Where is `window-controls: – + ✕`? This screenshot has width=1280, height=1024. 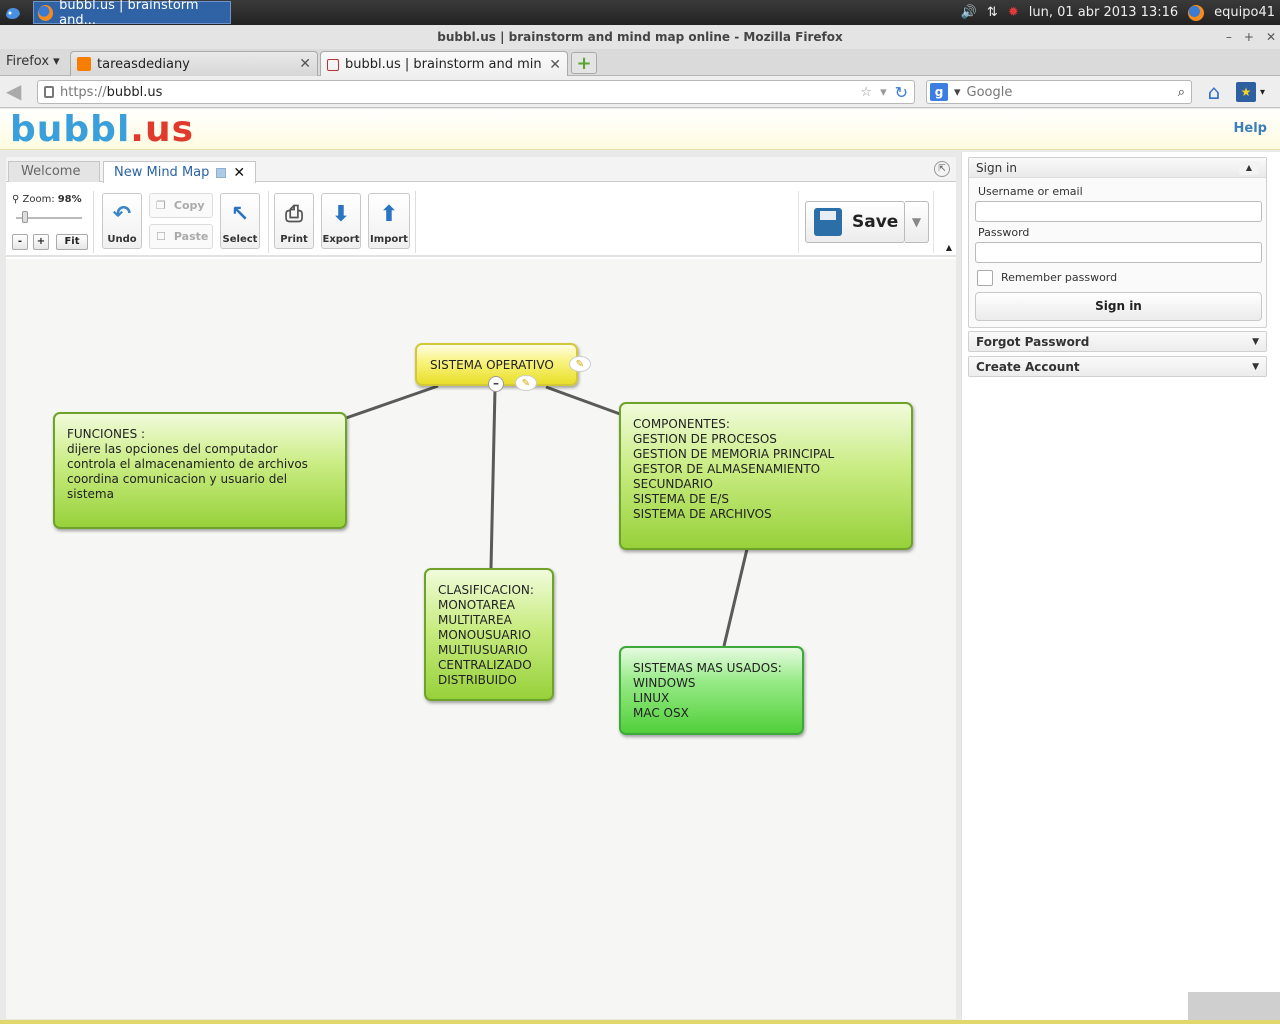
window-controls: – + ✕ is located at coordinates (1251, 37).